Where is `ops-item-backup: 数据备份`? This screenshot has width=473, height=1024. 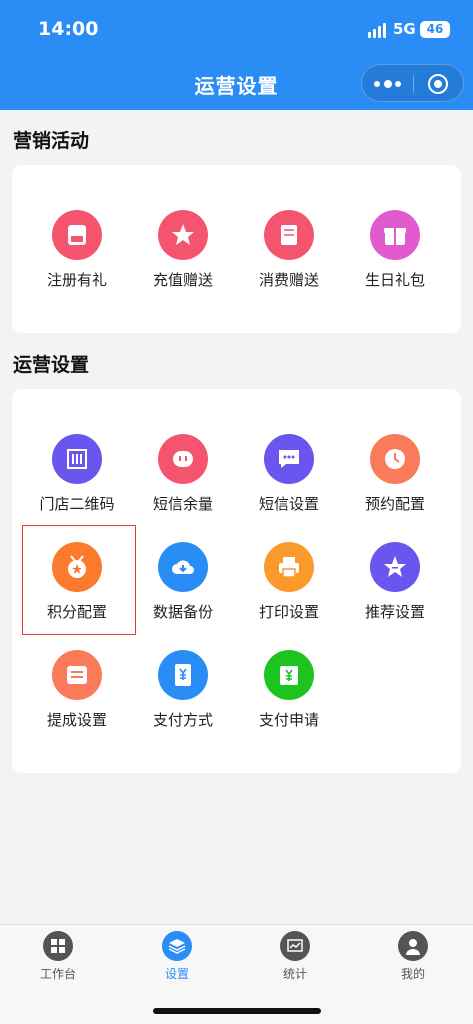 ops-item-backup: 数据备份 is located at coordinates (183, 585).